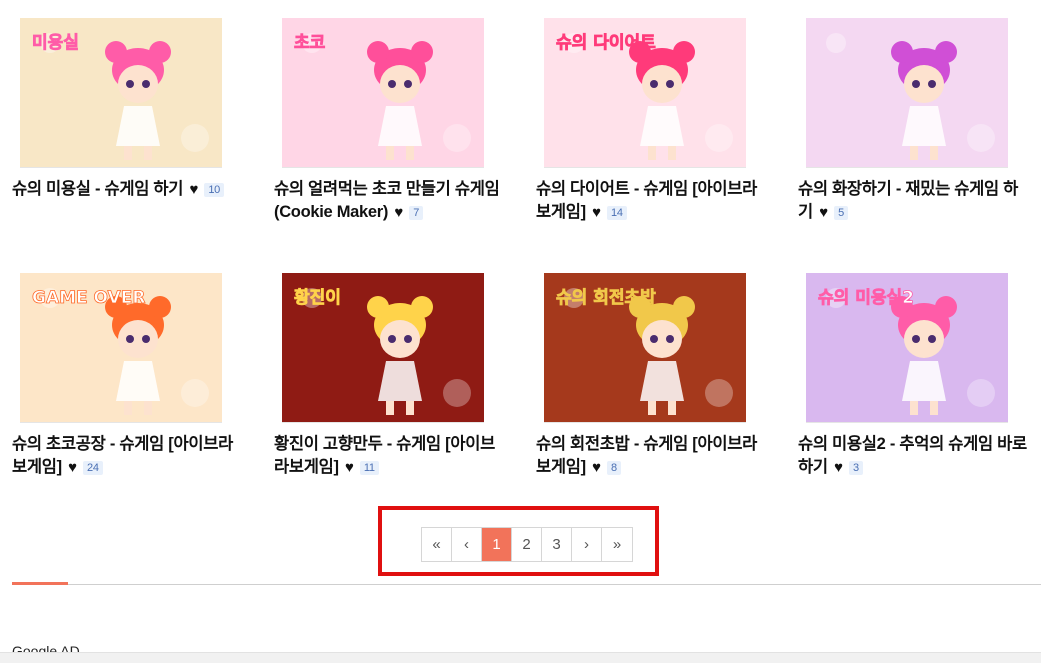 The height and width of the screenshot is (663, 1041). I want to click on game-title-link: 슈의 화장하기 - 재밌는 슈게임 하기 ♥ 5, so click(914, 201).